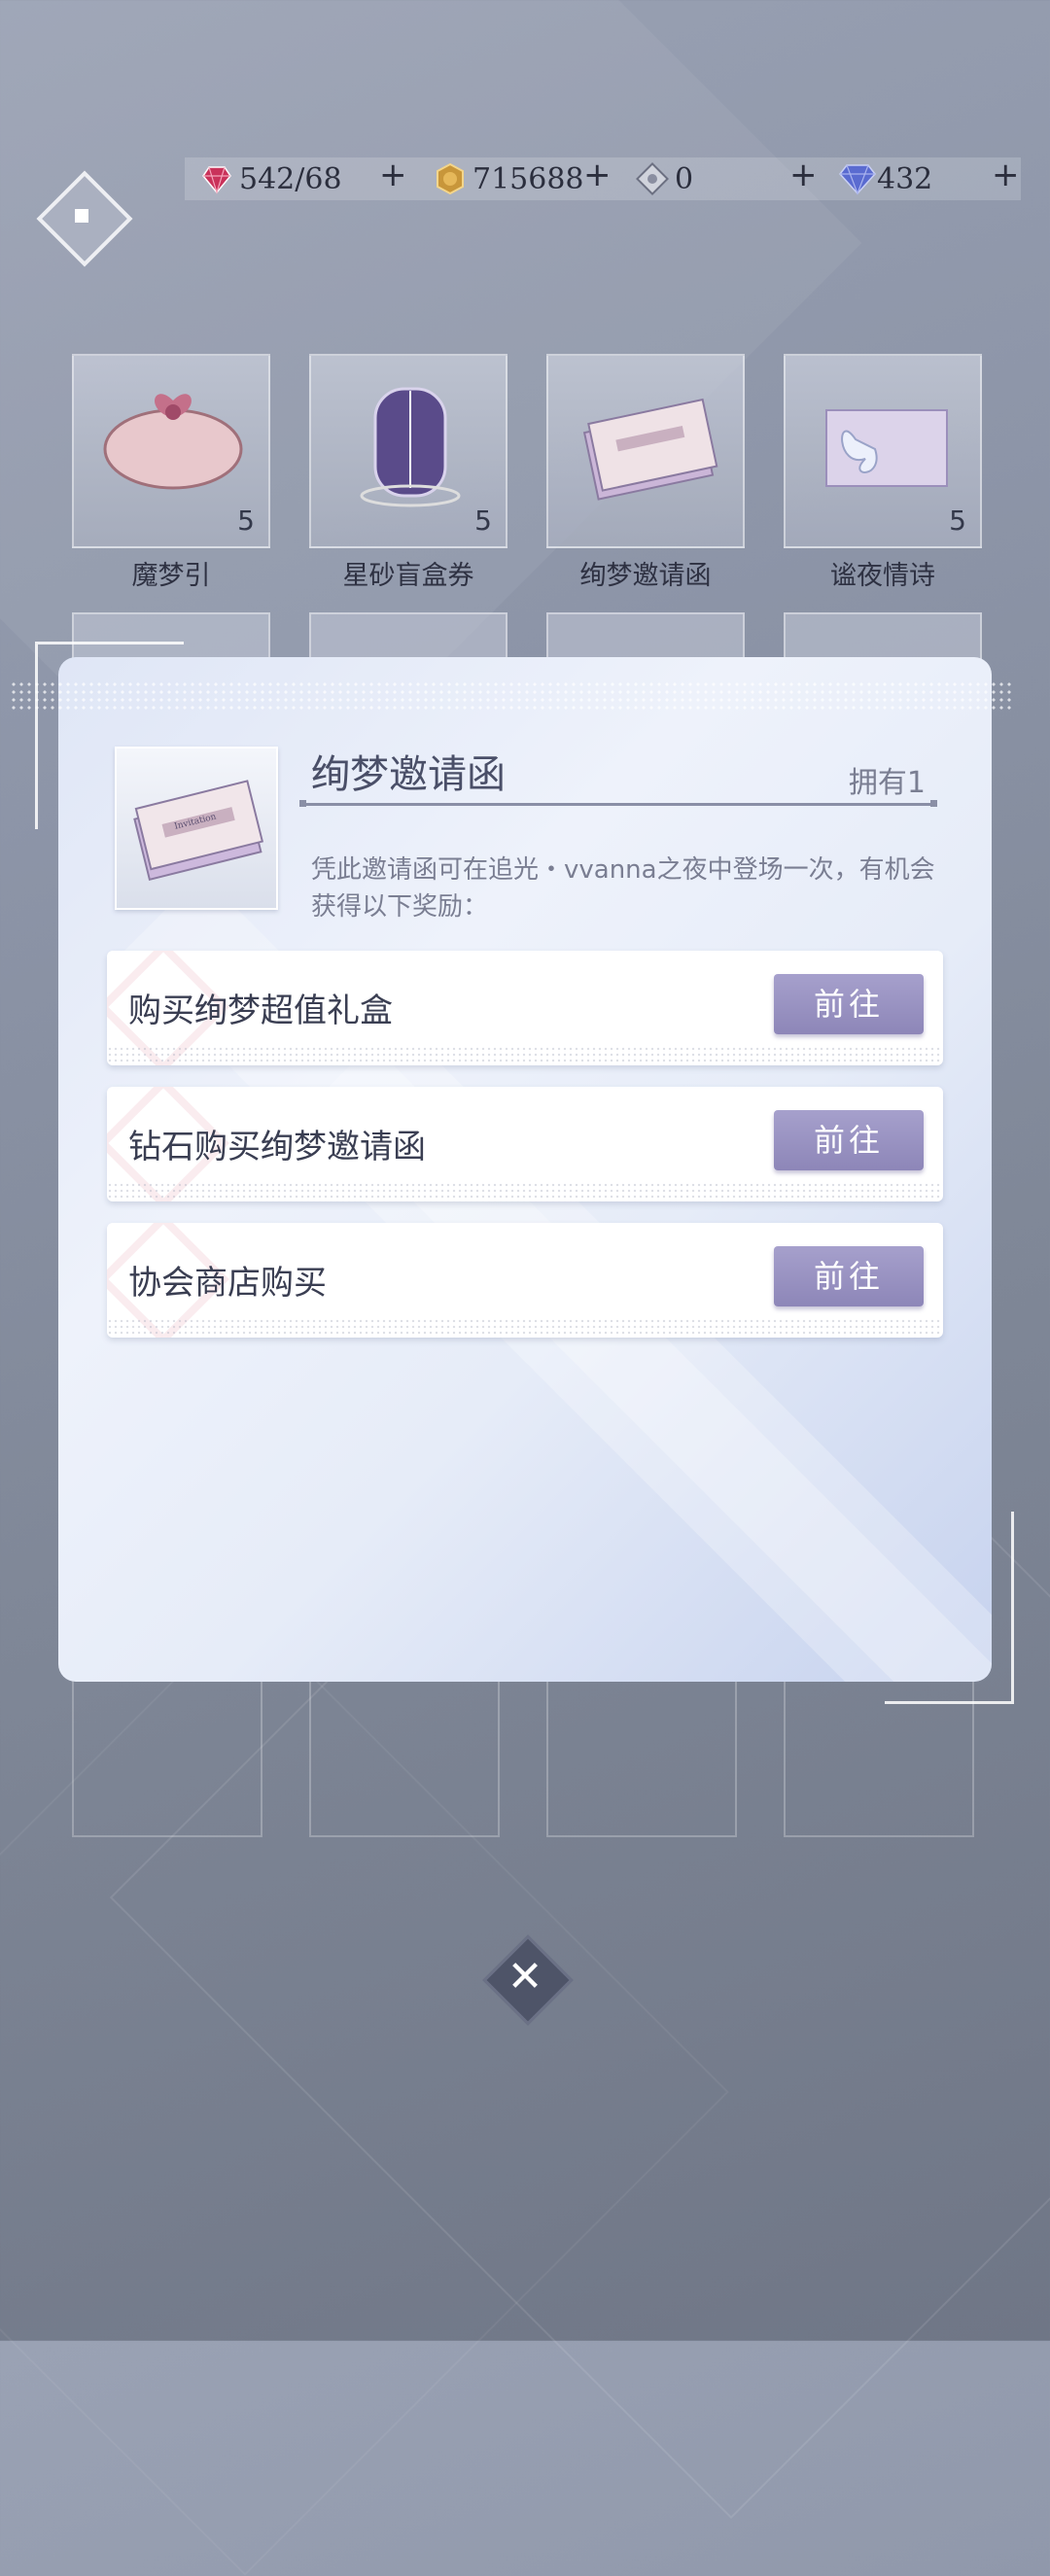 The width and height of the screenshot is (1050, 2576). I want to click on item-thumbnail: Invitation, so click(196, 828).